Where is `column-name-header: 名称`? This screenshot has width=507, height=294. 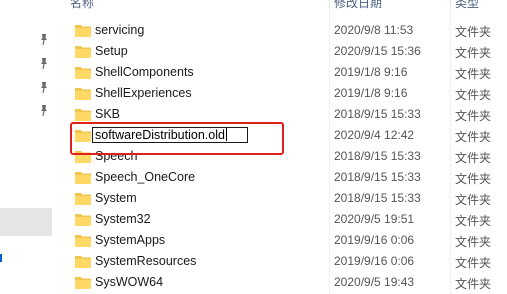 column-name-header: 名称 is located at coordinates (82, 4).